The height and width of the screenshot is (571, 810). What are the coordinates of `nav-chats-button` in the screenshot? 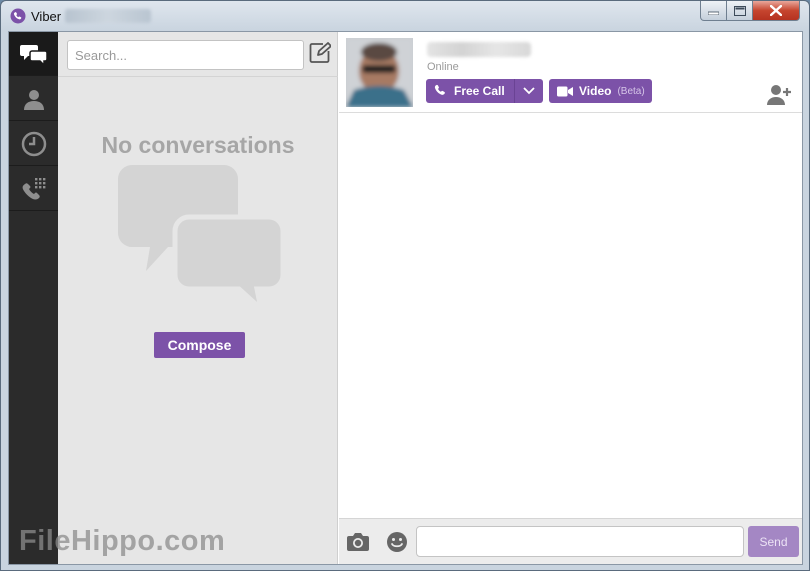 It's located at (33, 54).